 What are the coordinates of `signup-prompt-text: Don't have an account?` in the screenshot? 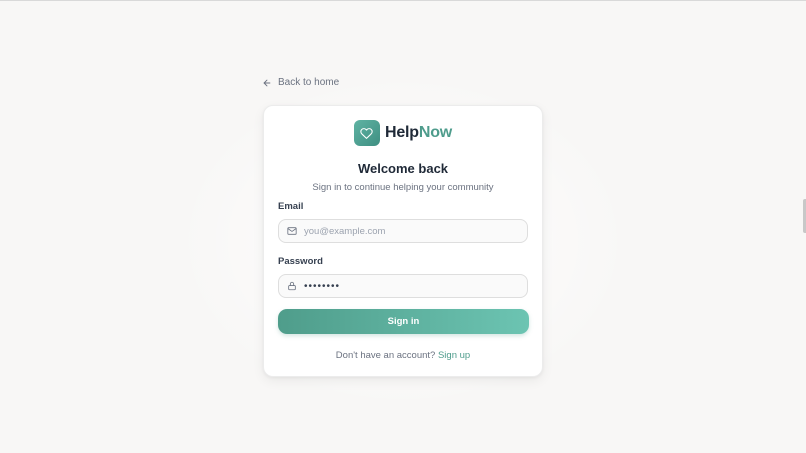 It's located at (385, 355).